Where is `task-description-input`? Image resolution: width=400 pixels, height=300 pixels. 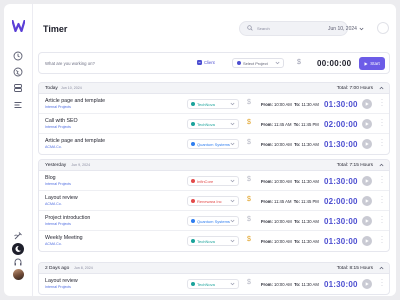
task-description-input is located at coordinates (119, 63).